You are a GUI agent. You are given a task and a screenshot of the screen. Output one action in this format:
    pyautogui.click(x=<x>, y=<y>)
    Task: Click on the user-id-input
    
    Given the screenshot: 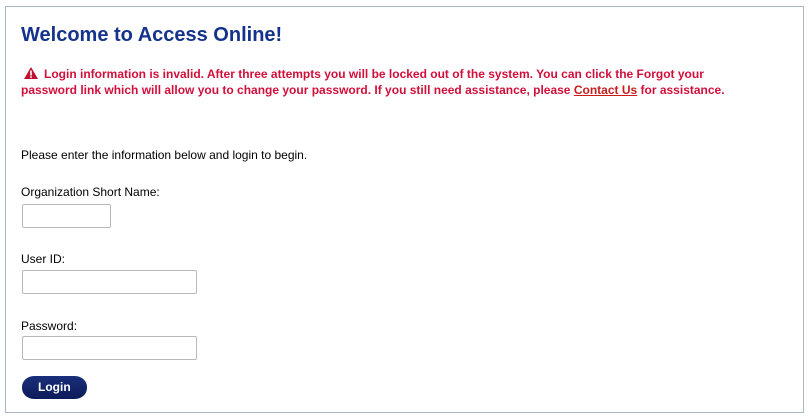 What is the action you would take?
    pyautogui.click(x=109, y=282)
    